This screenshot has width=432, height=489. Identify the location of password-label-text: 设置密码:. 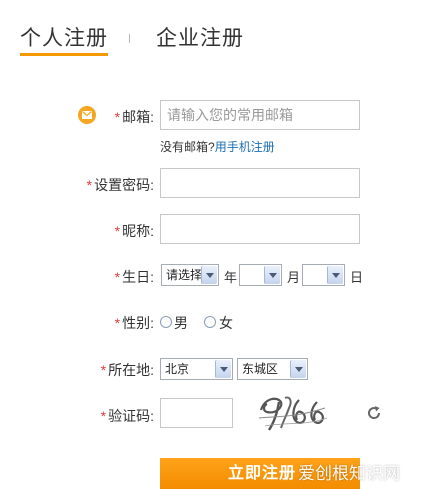
(124, 185).